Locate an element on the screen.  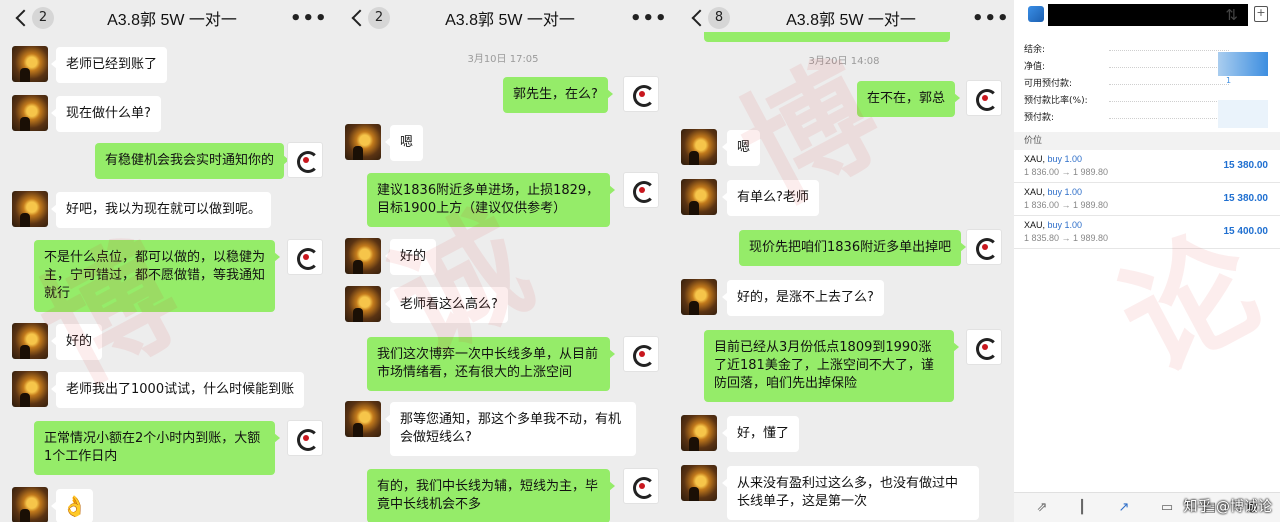
message-bubble: 好，懂了 is located at coordinates (760, 434).